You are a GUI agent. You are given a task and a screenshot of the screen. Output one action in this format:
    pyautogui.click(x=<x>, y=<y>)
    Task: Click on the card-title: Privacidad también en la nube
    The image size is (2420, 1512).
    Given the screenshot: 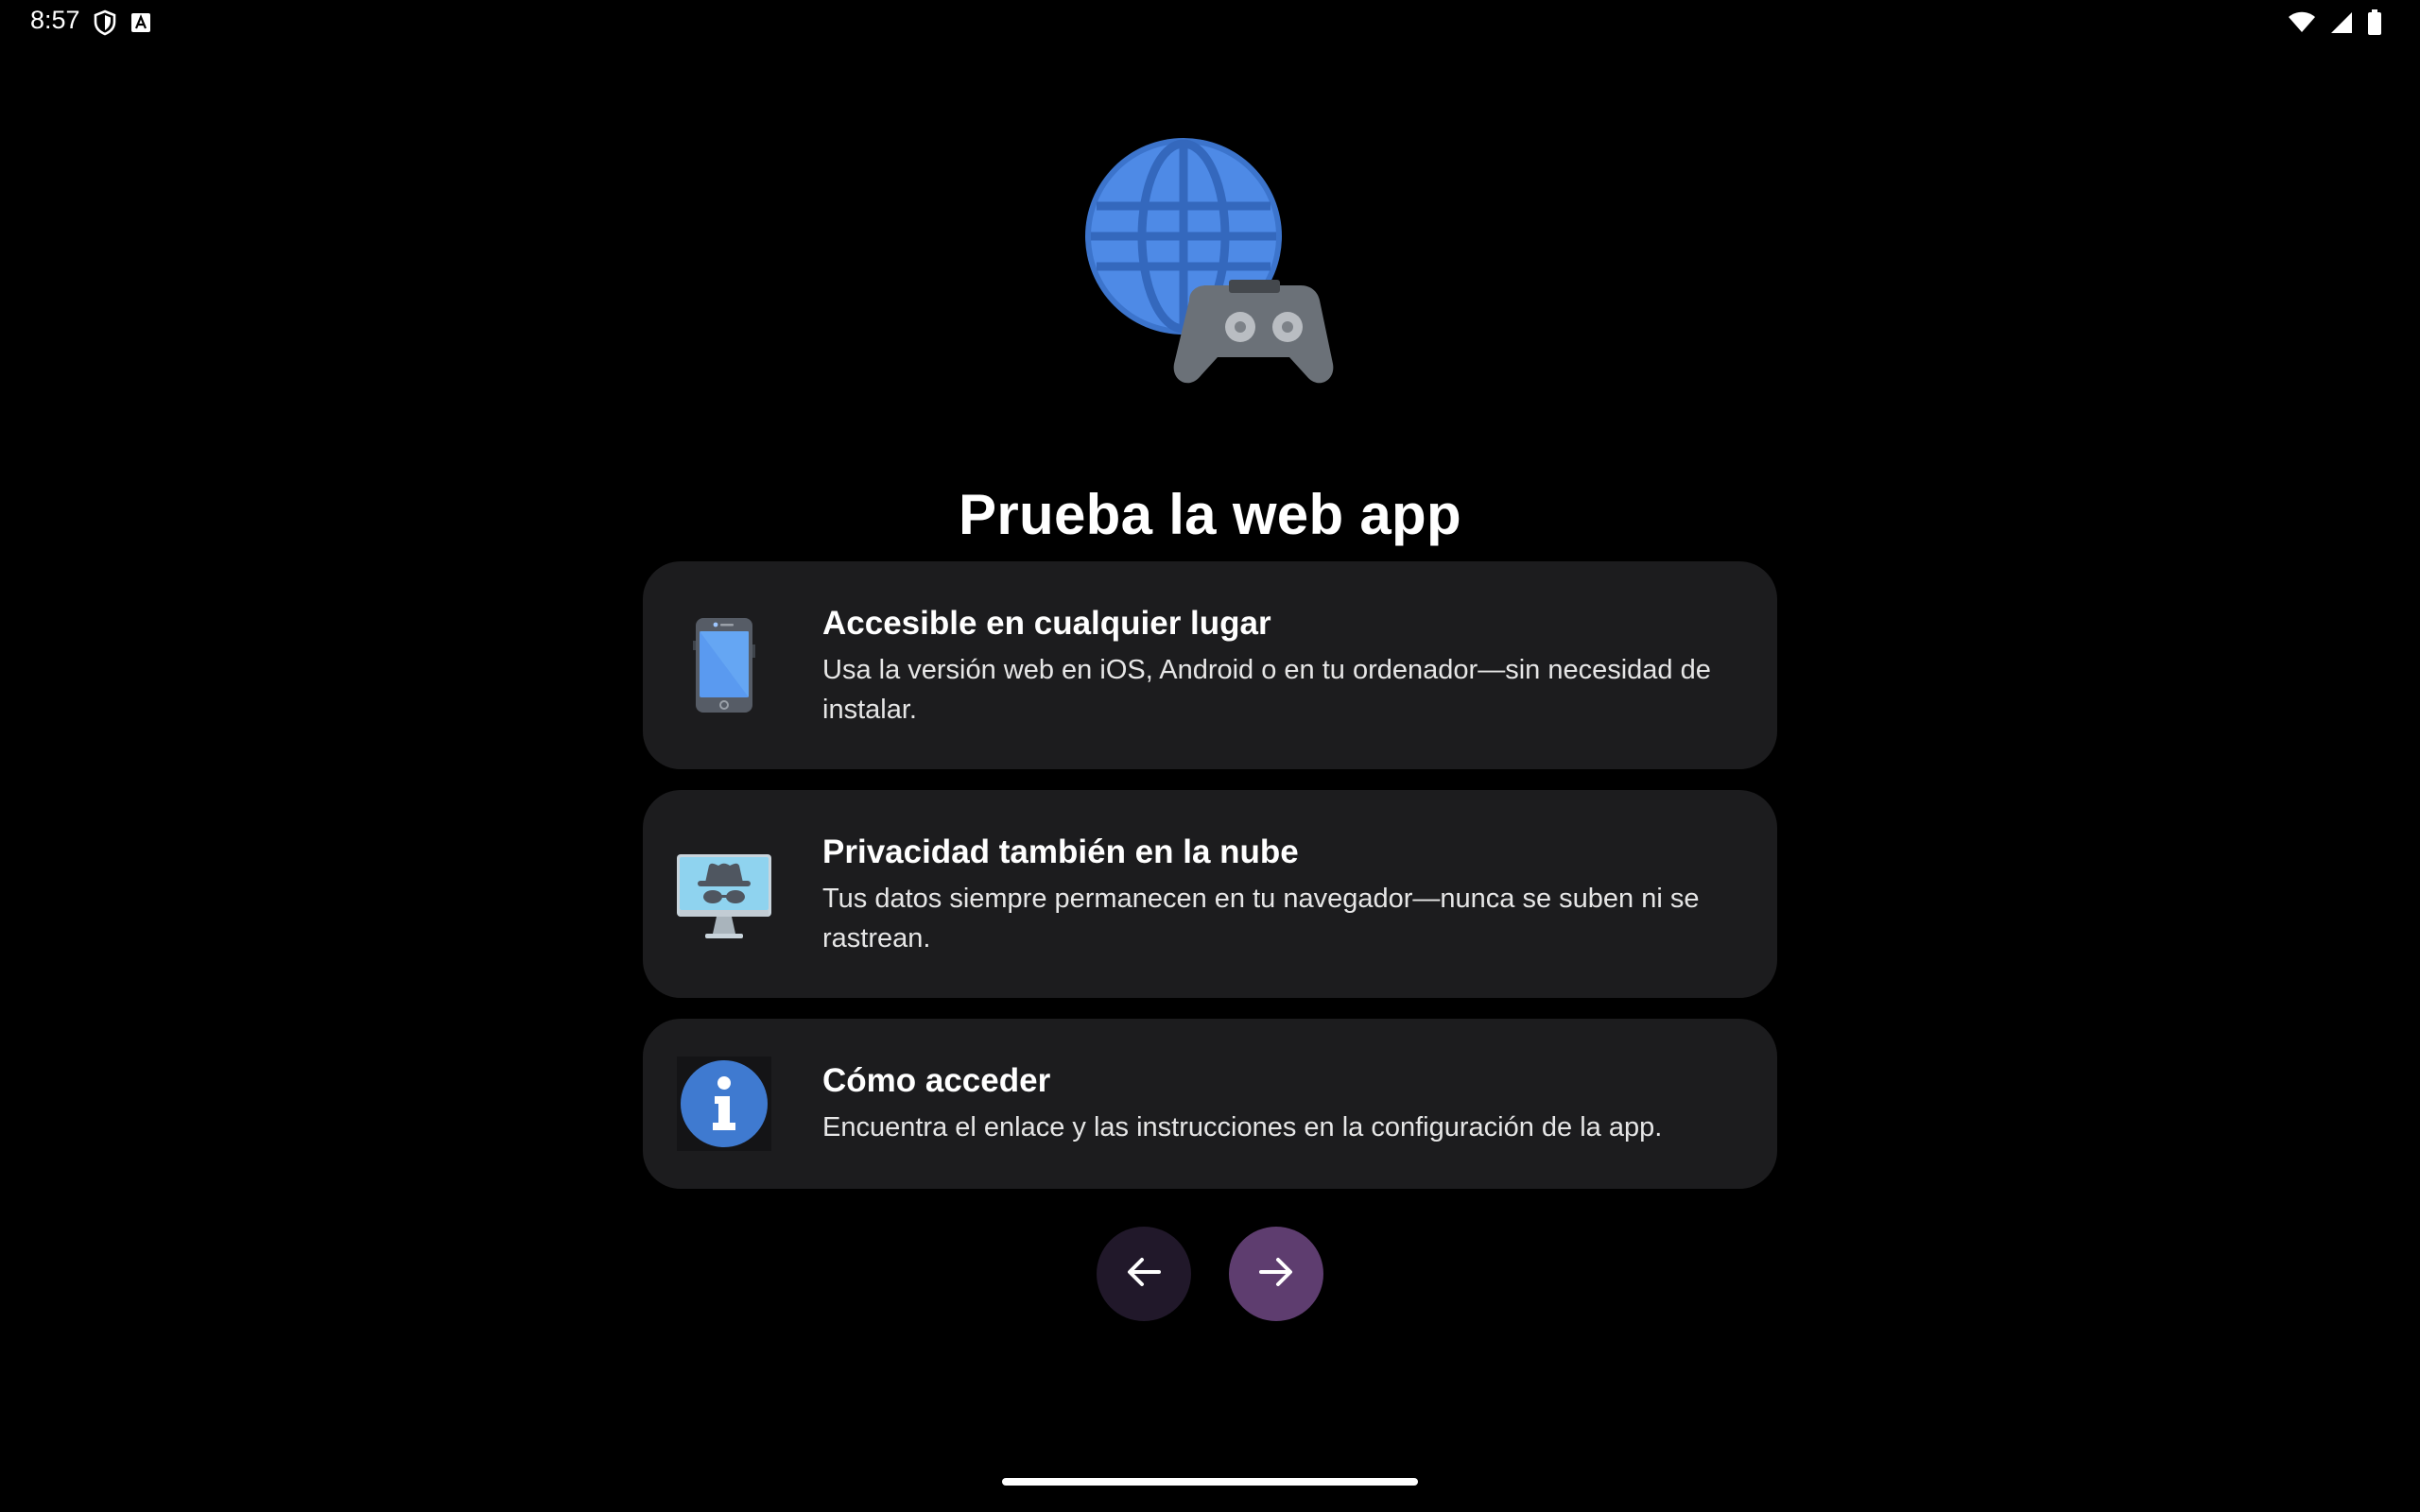 What is the action you would take?
    pyautogui.click(x=1060, y=851)
    